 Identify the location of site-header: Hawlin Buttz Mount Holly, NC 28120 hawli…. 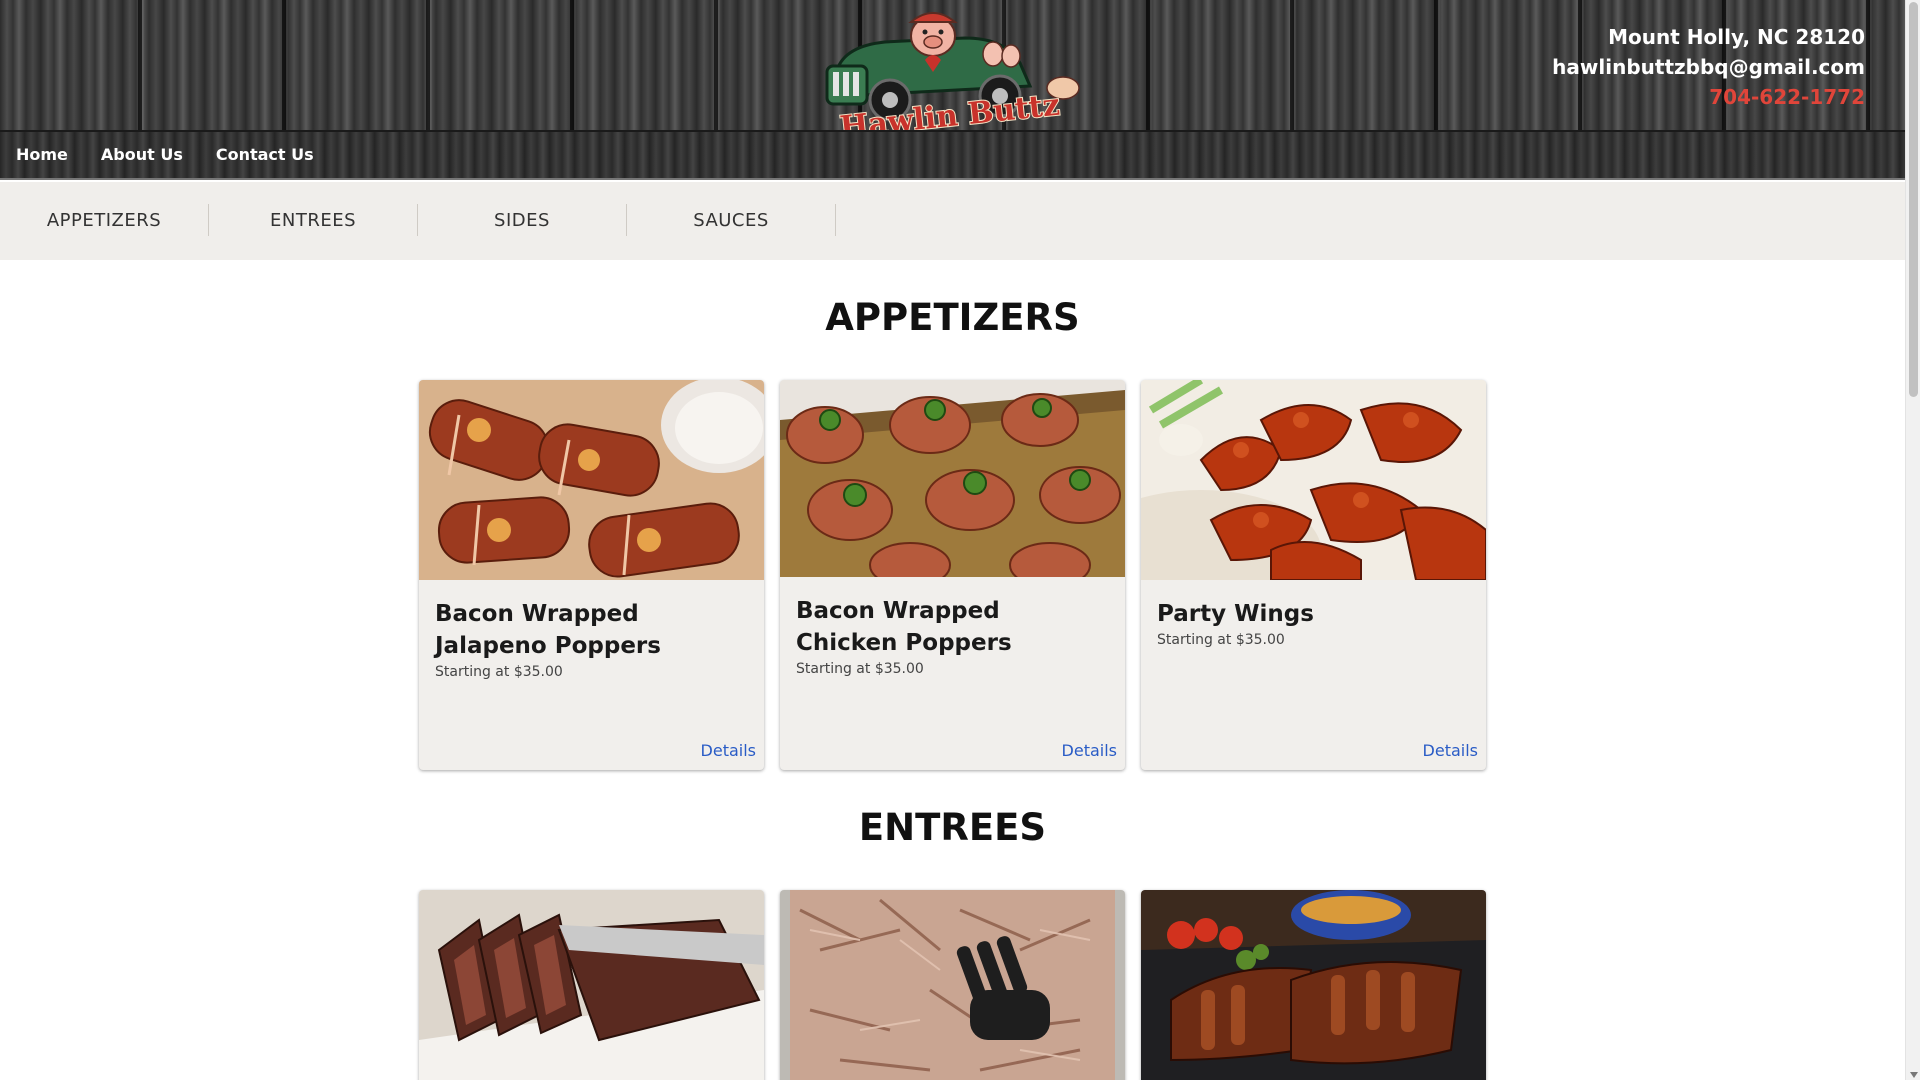
(952, 68).